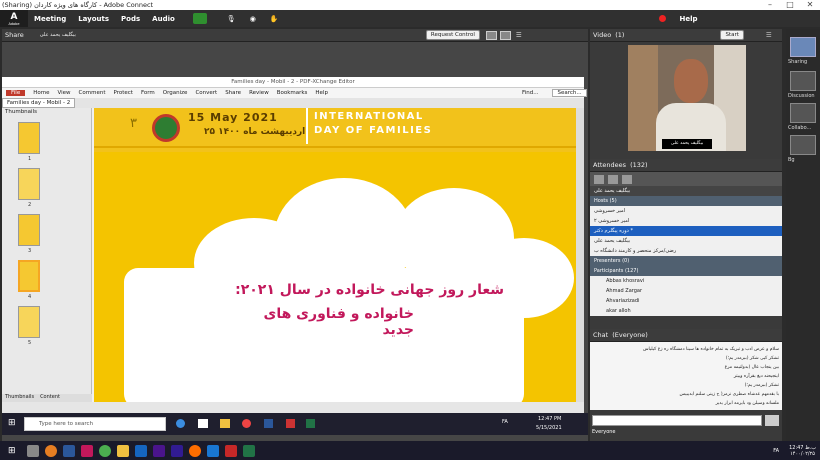  Describe the element at coordinates (321, 93) in the screenshot. I see `pdf-menu-help: Help` at that location.